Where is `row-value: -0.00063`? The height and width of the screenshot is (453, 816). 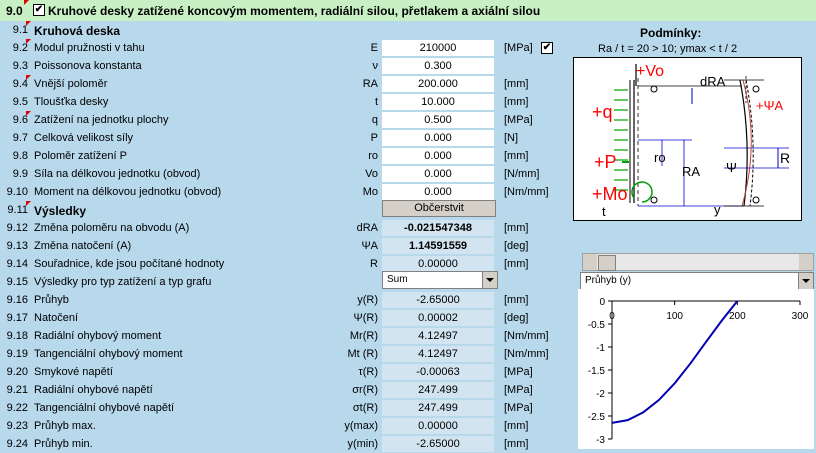 row-value: -0.00063 is located at coordinates (438, 372).